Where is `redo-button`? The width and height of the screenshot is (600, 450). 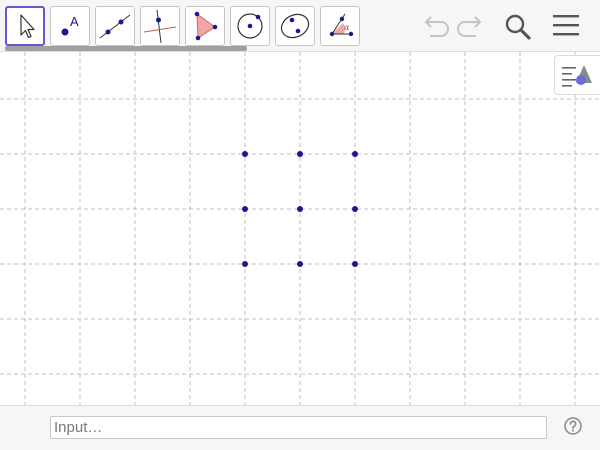 redo-button is located at coordinates (471, 26).